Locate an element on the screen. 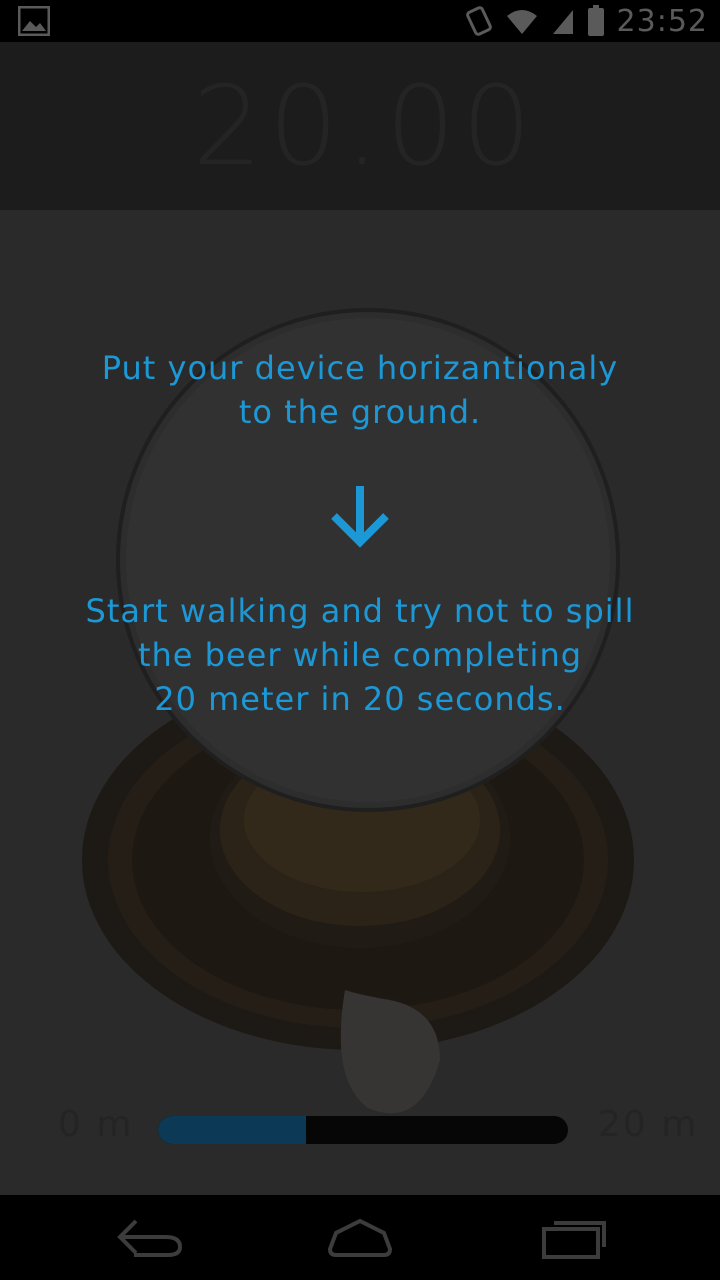  signal-icon is located at coordinates (562, 22).